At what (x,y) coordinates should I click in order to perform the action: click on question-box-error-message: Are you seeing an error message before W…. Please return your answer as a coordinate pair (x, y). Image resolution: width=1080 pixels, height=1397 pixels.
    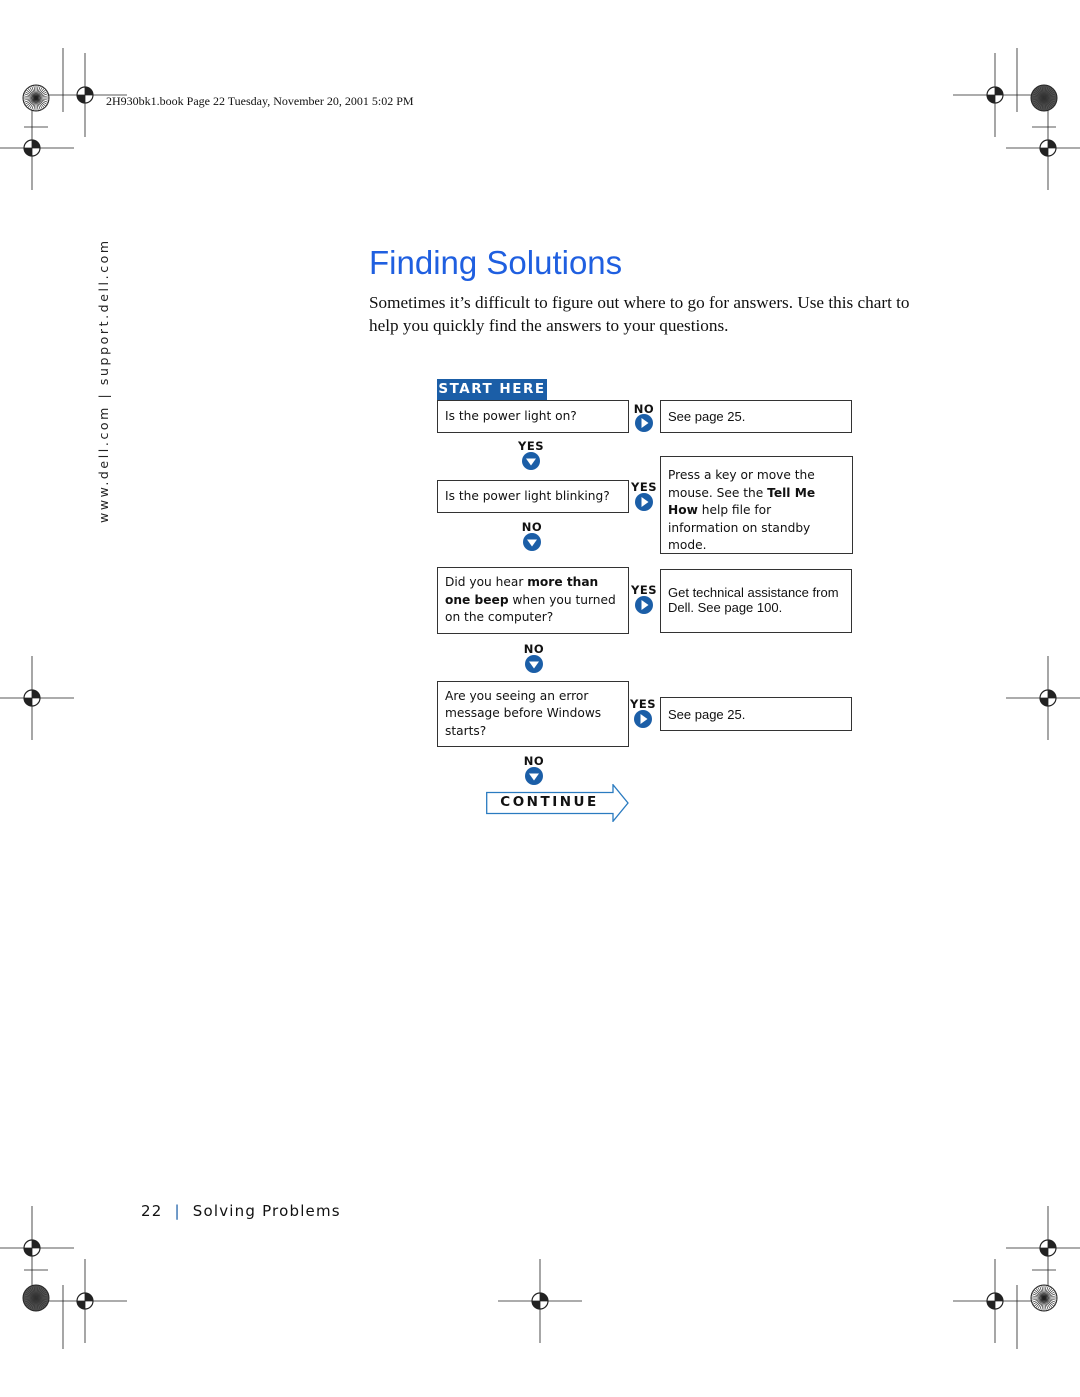
    Looking at the image, I should click on (533, 714).